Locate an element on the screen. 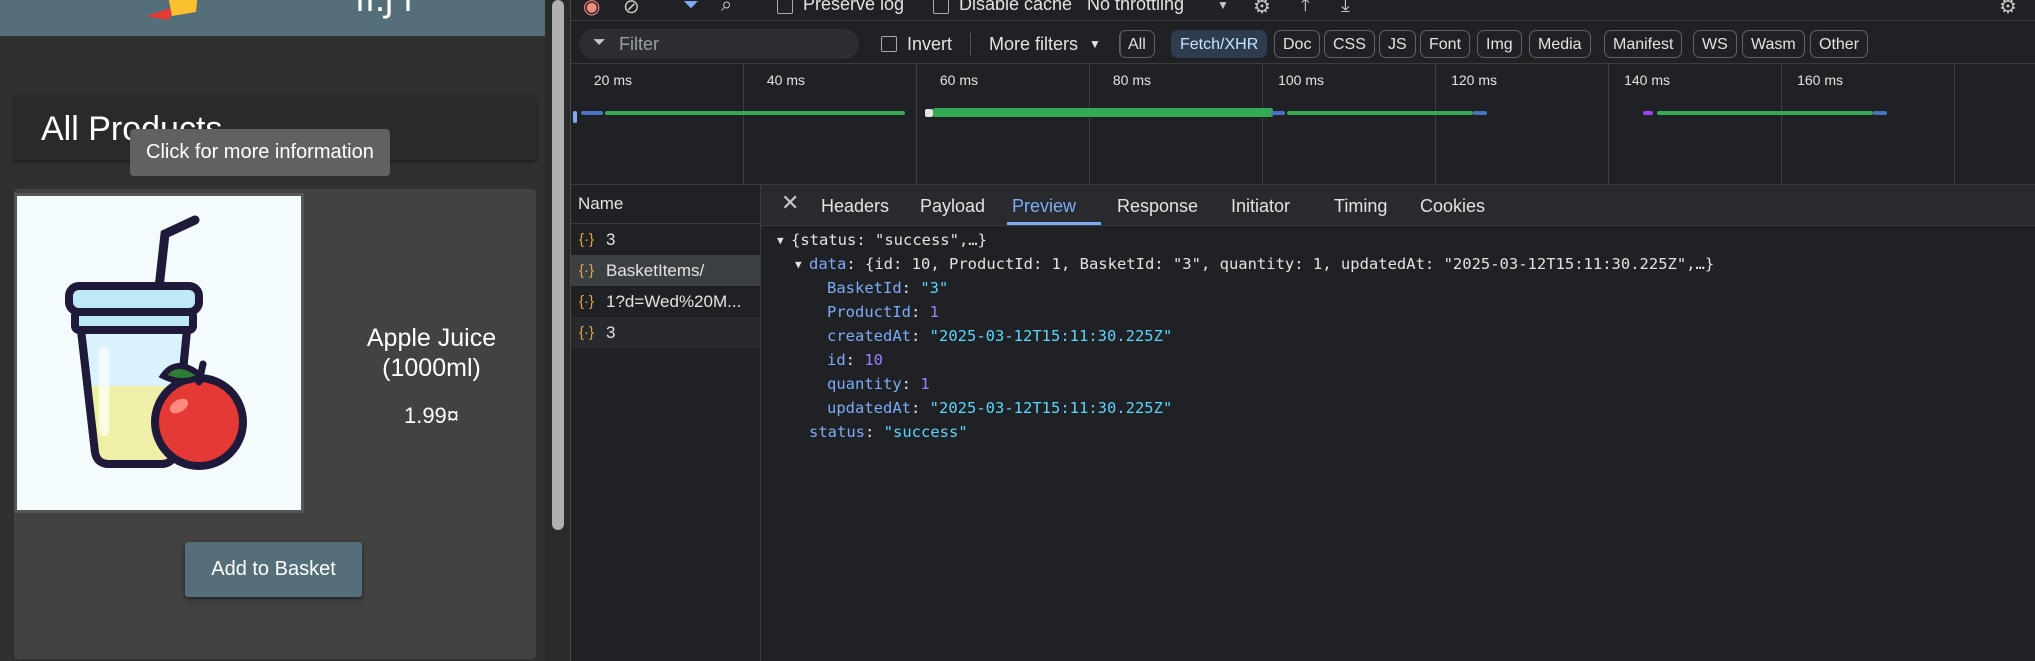  product-name: Apple Juice (1000ml) is located at coordinates (431, 353).